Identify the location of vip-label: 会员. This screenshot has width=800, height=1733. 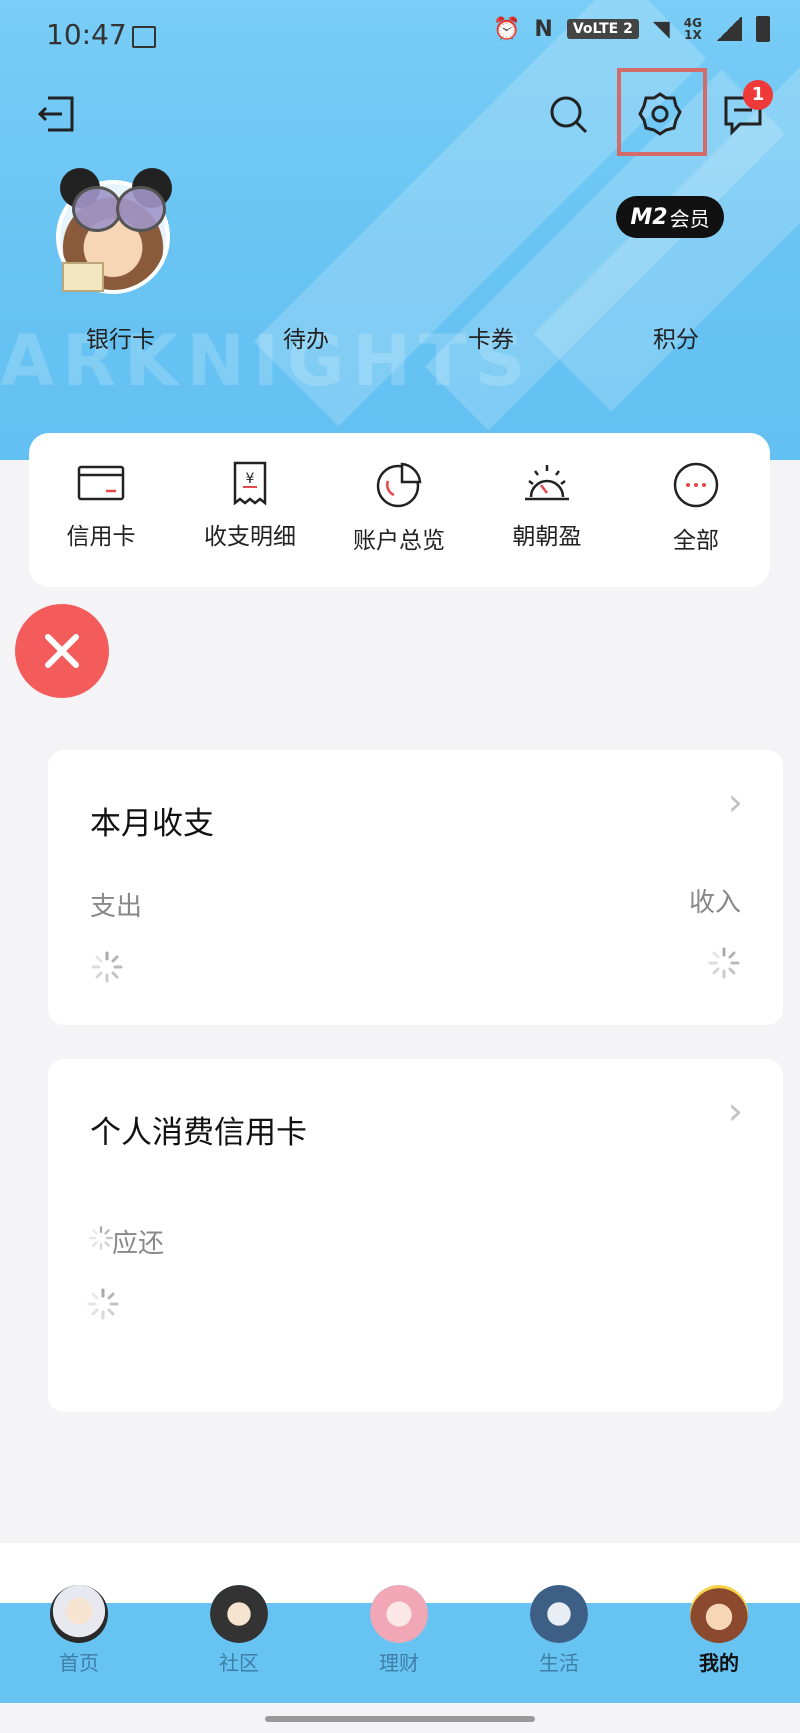
(689, 218).